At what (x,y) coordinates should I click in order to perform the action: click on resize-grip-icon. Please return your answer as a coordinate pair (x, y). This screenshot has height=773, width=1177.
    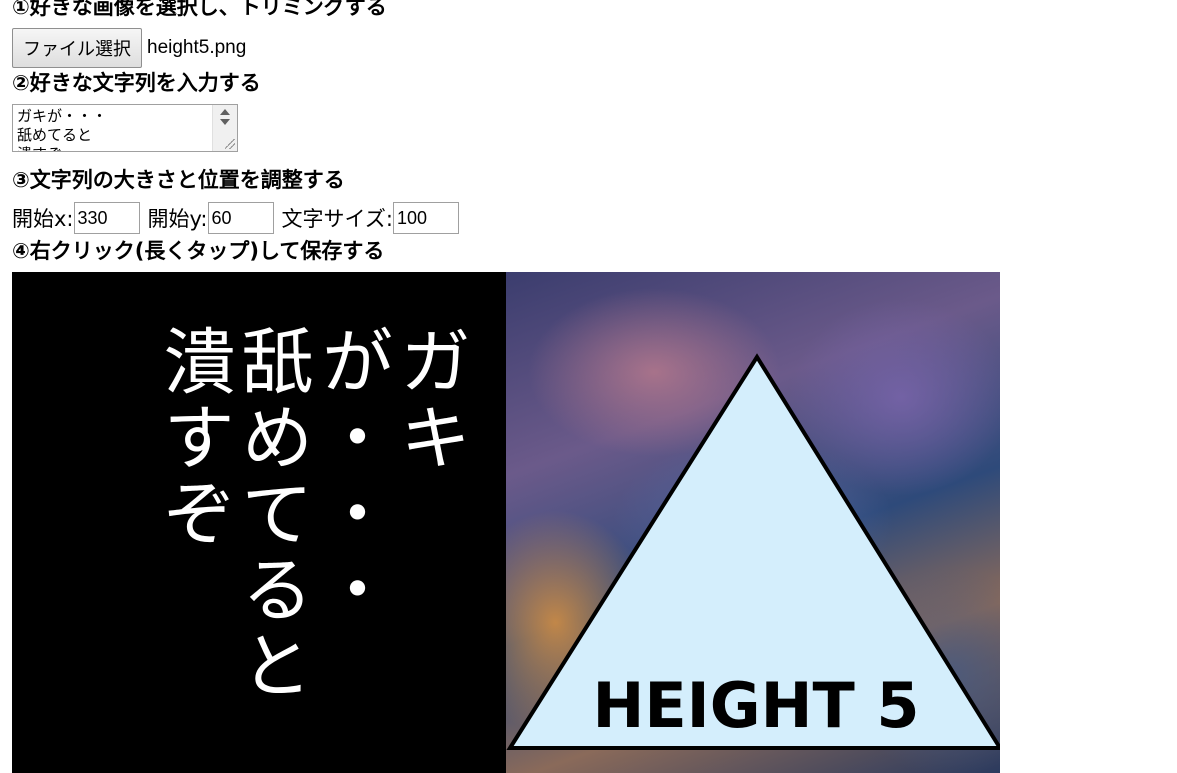
    Looking at the image, I should click on (230, 144).